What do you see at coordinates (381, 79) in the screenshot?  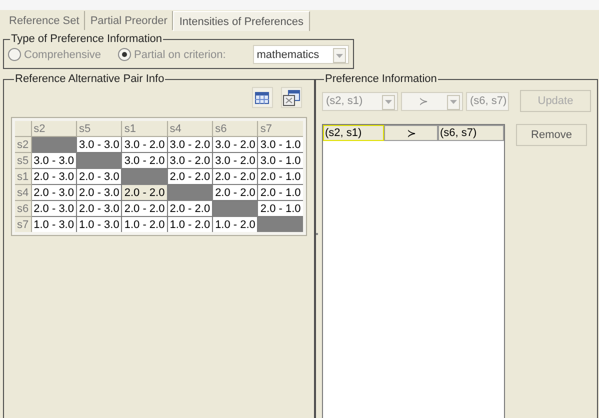 I see `panel-title: Preference Information` at bounding box center [381, 79].